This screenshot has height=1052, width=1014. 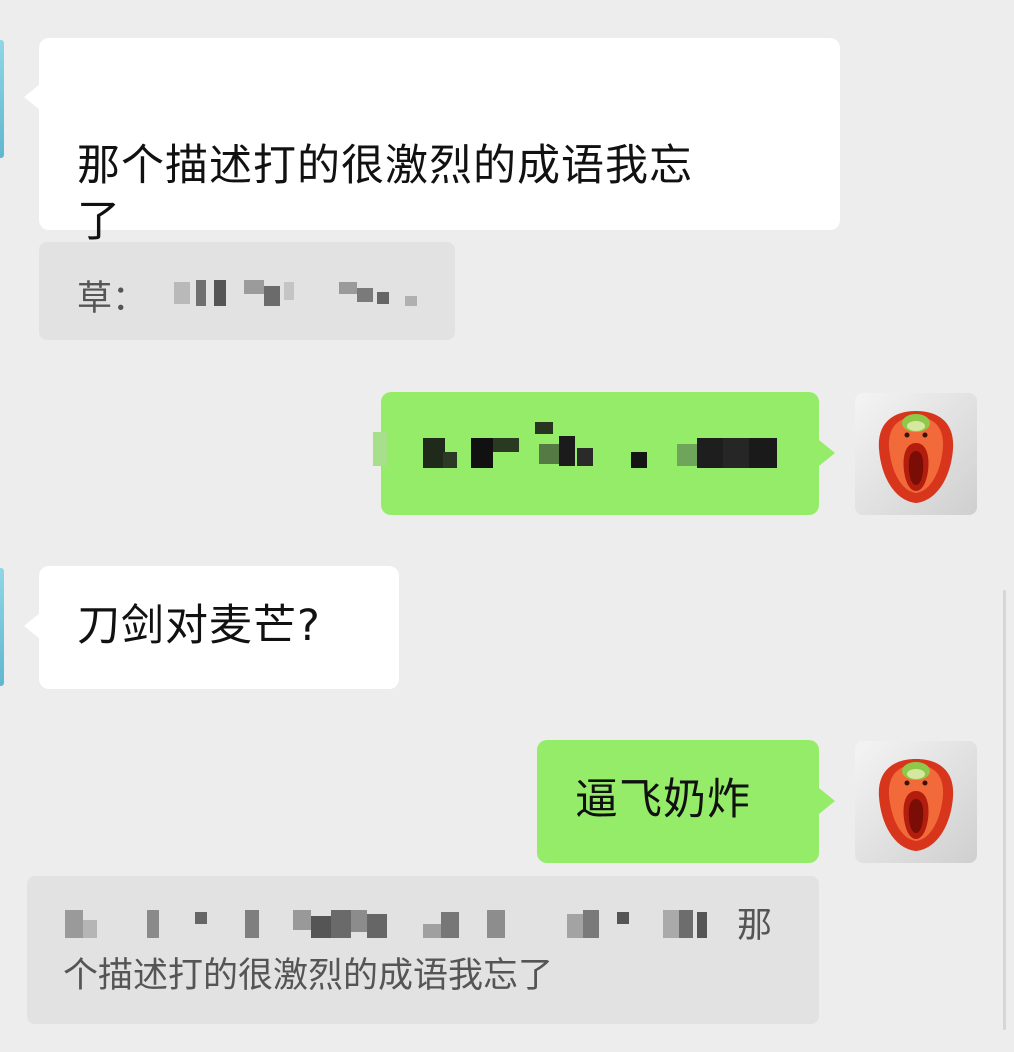 I want to click on message-text: 逼飞奶炸, so click(x=663, y=800).